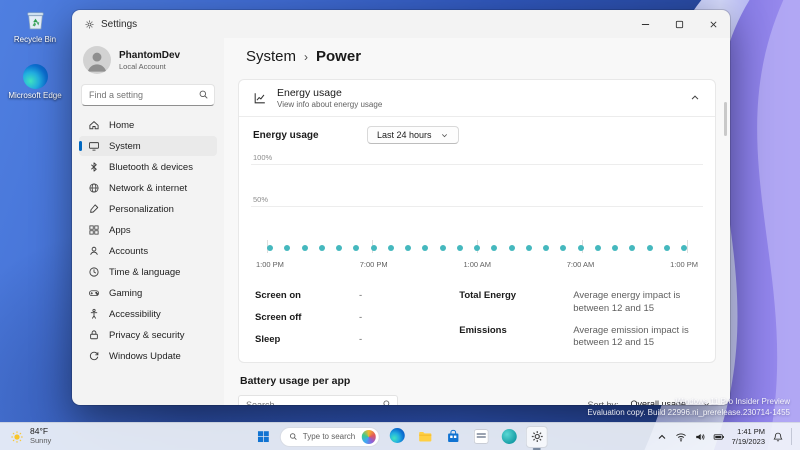 This screenshot has width=800, height=450. I want to click on settings-search, so click(148, 95).